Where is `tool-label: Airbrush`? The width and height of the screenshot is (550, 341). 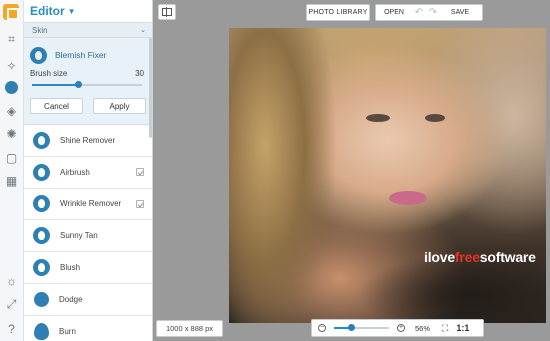
tool-label: Airbrush is located at coordinates (75, 172).